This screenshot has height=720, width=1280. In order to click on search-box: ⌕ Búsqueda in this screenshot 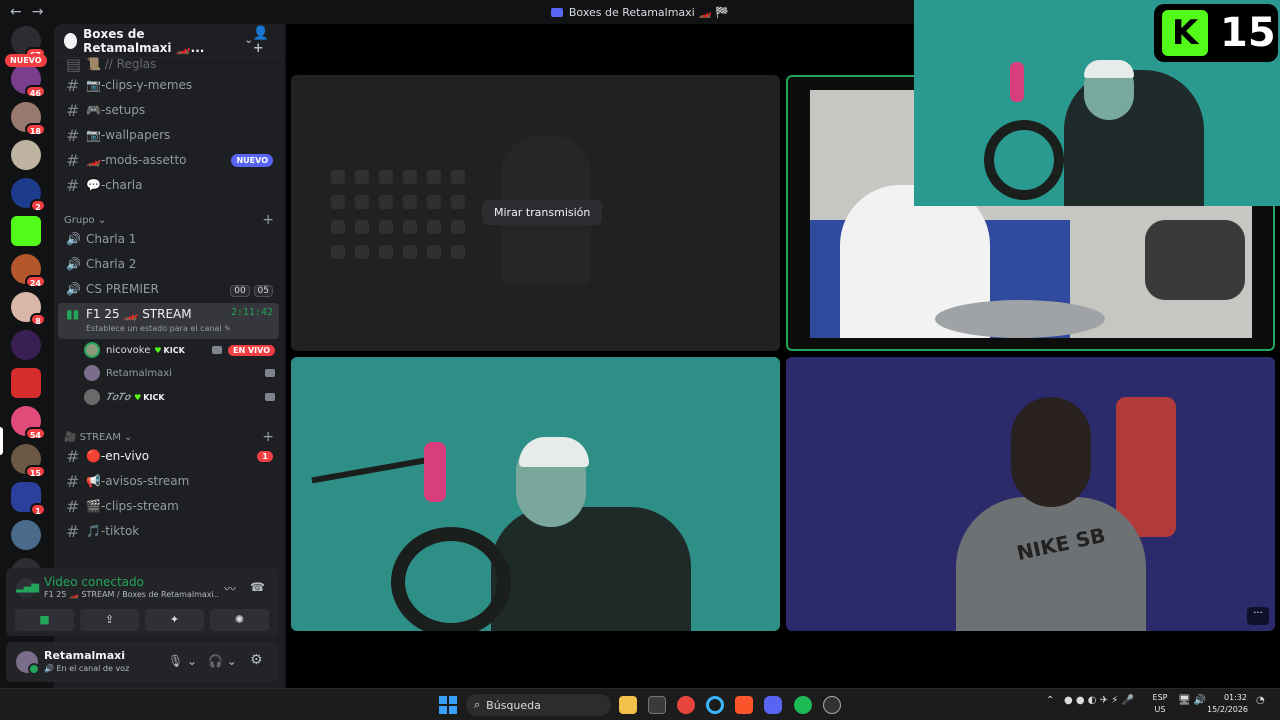, I will do `click(538, 705)`.